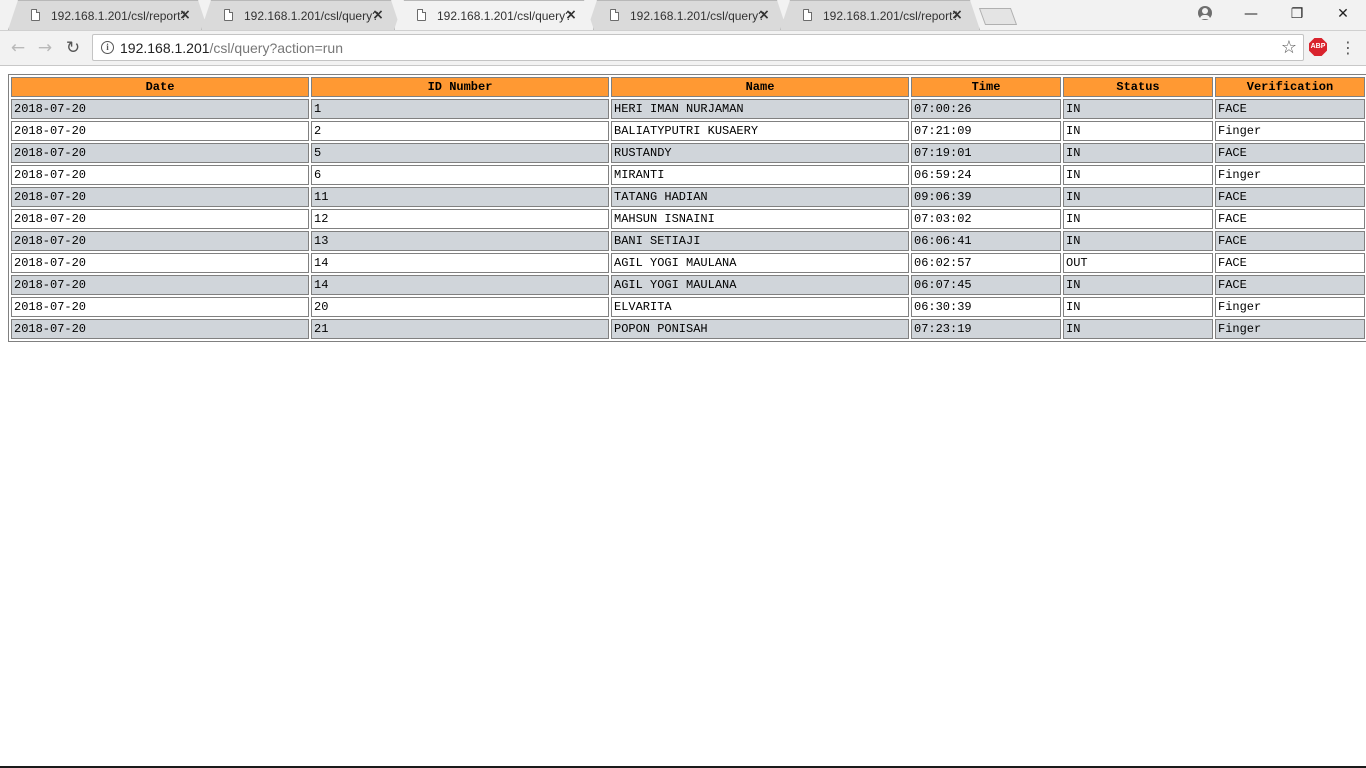 Image resolution: width=1366 pixels, height=768 pixels. Describe the element at coordinates (1289, 48) in the screenshot. I see `bookmark-star-icon: ☆` at that location.